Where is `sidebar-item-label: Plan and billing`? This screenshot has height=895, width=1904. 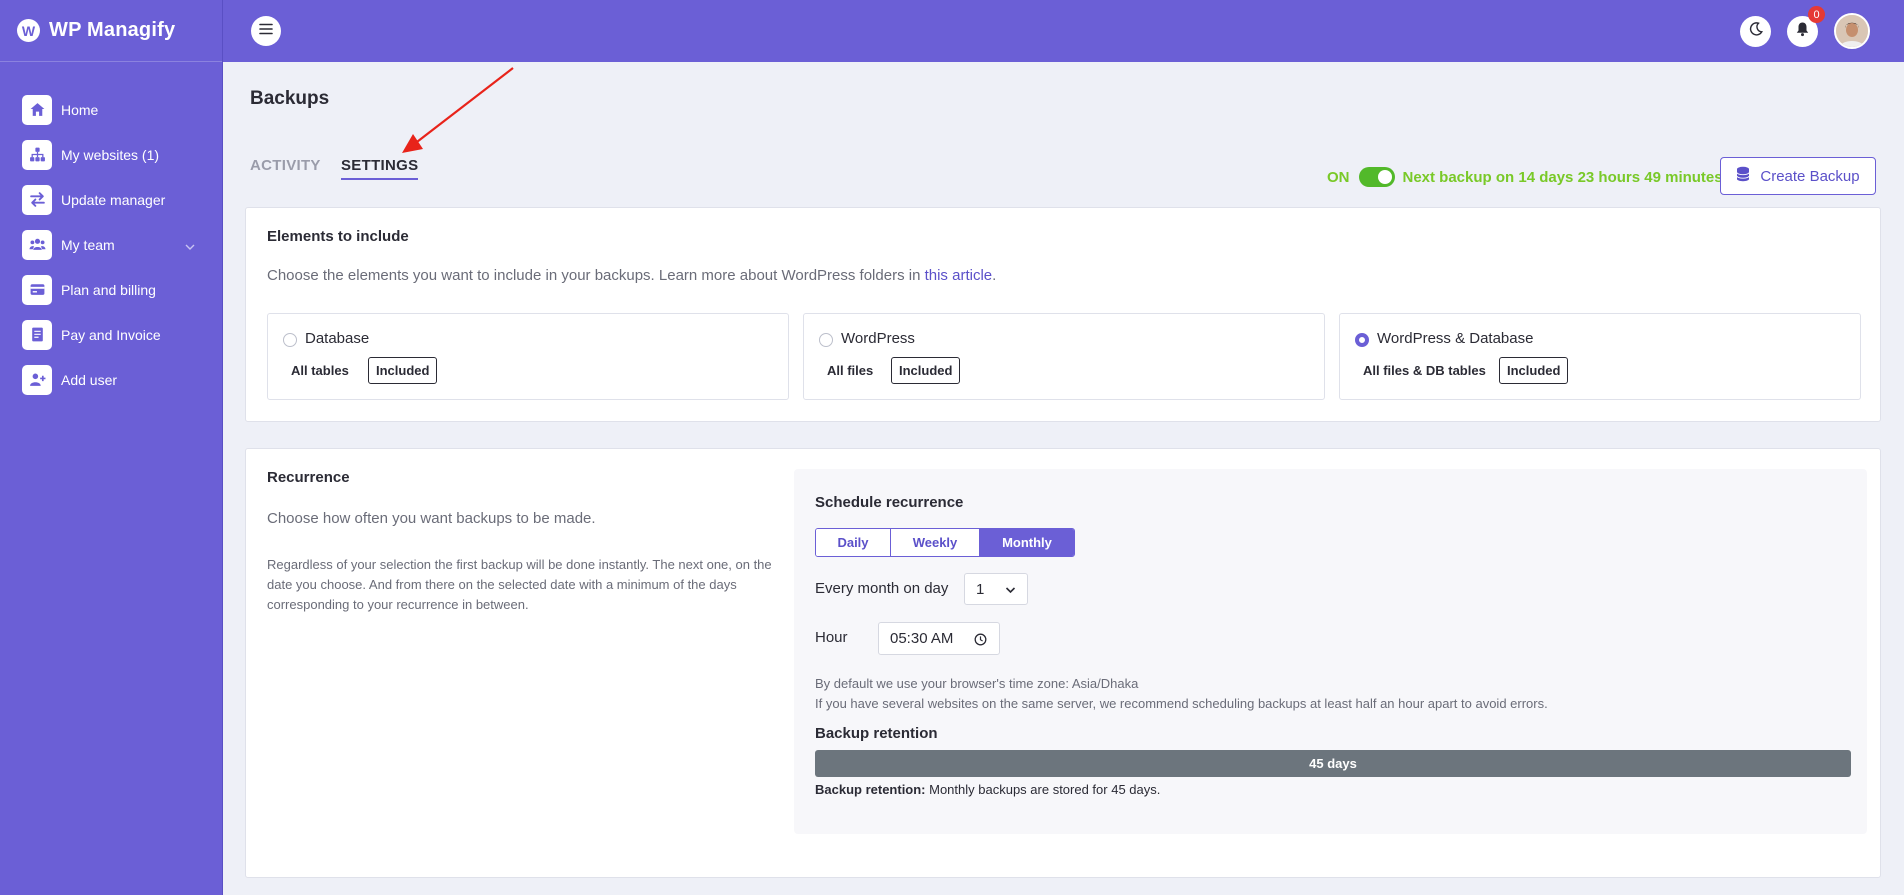 sidebar-item-label: Plan and billing is located at coordinates (108, 289).